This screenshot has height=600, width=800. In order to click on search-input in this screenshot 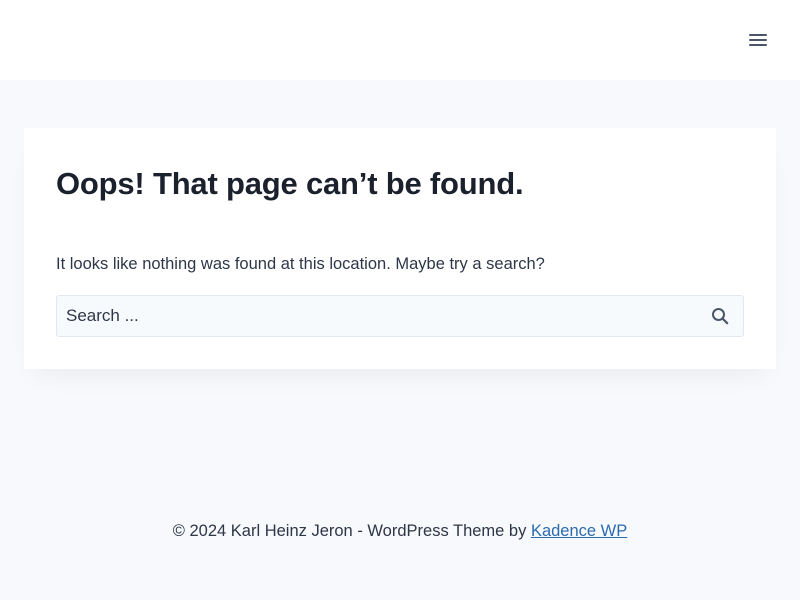, I will do `click(372, 316)`.